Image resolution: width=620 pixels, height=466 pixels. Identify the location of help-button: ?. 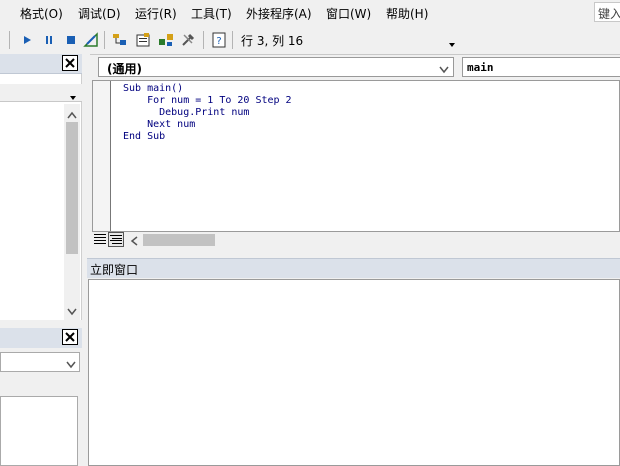
(219, 40).